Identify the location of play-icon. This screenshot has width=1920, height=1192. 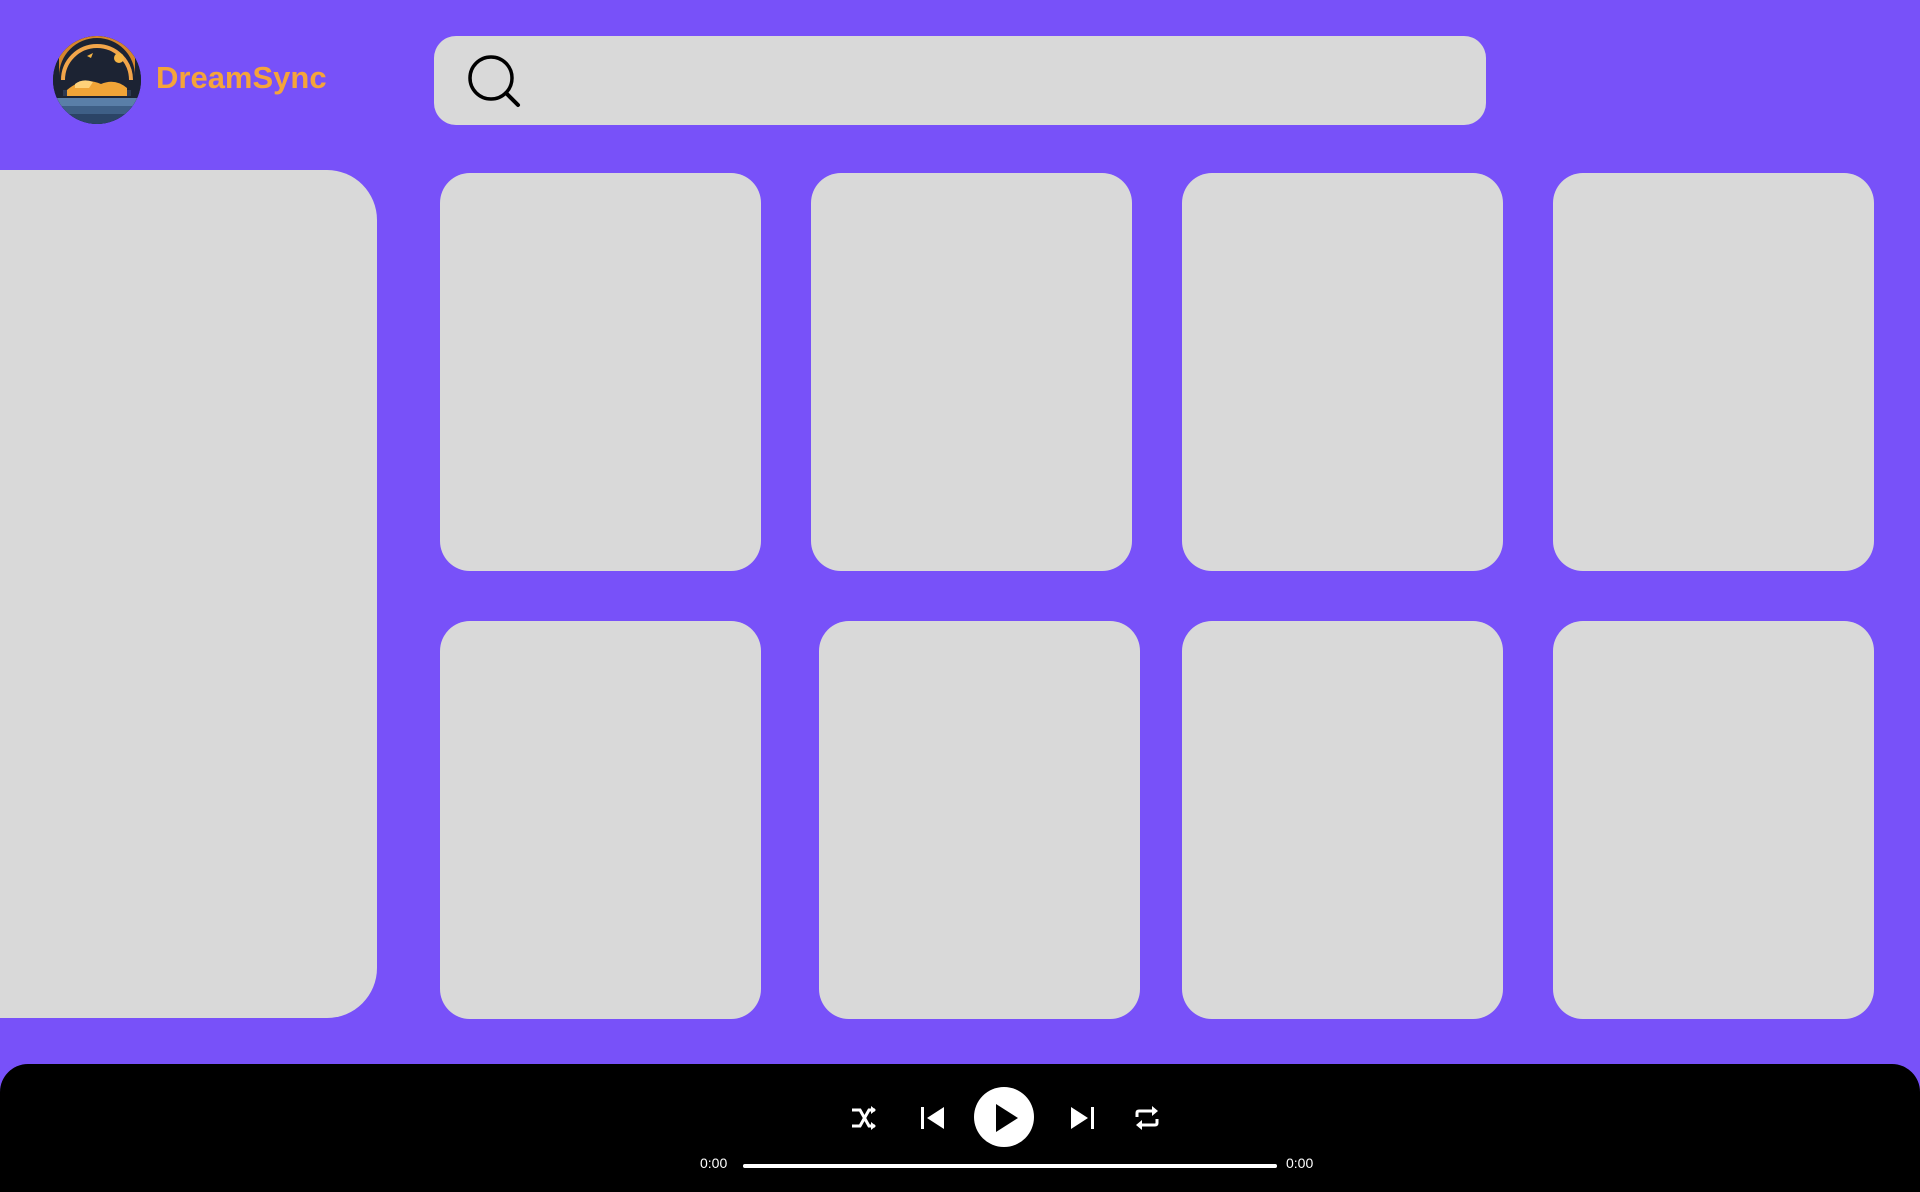
(1007, 1118).